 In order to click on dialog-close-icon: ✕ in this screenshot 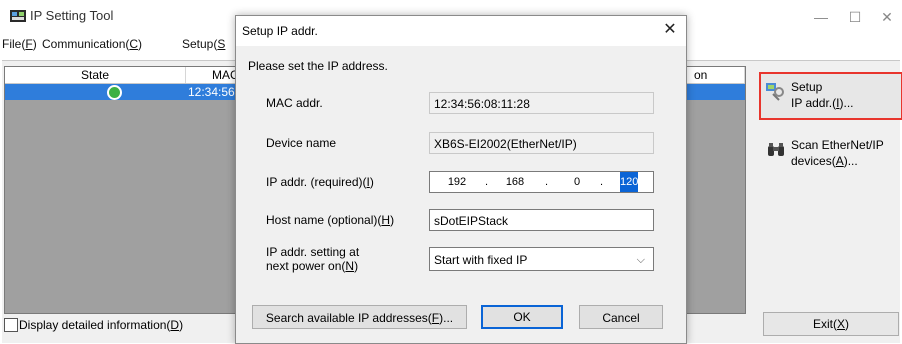, I will do `click(670, 30)`.